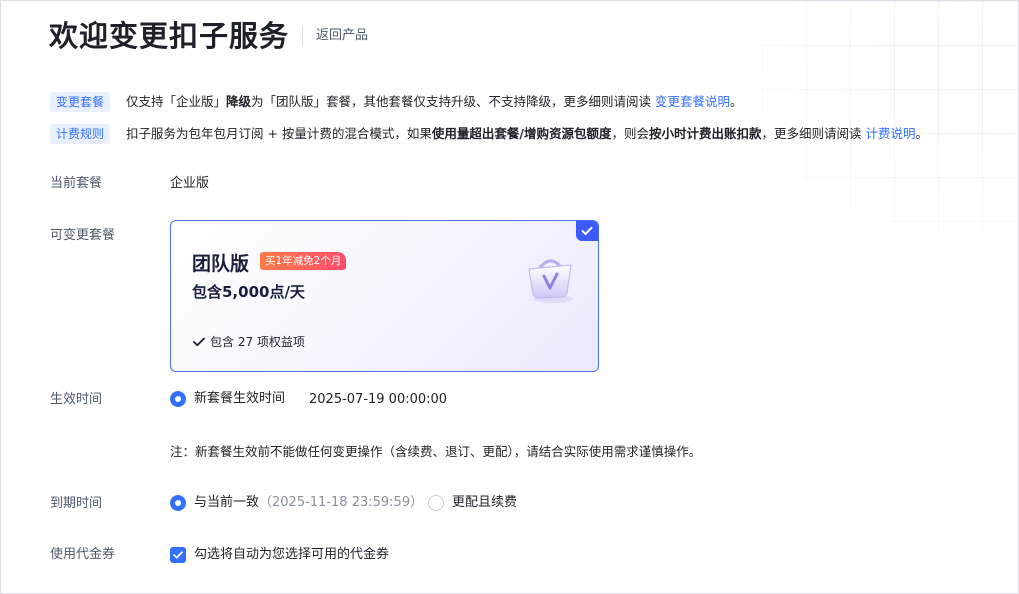  Describe the element at coordinates (227, 502) in the screenshot. I see `expiry-keep-label: 与当前一致` at that location.